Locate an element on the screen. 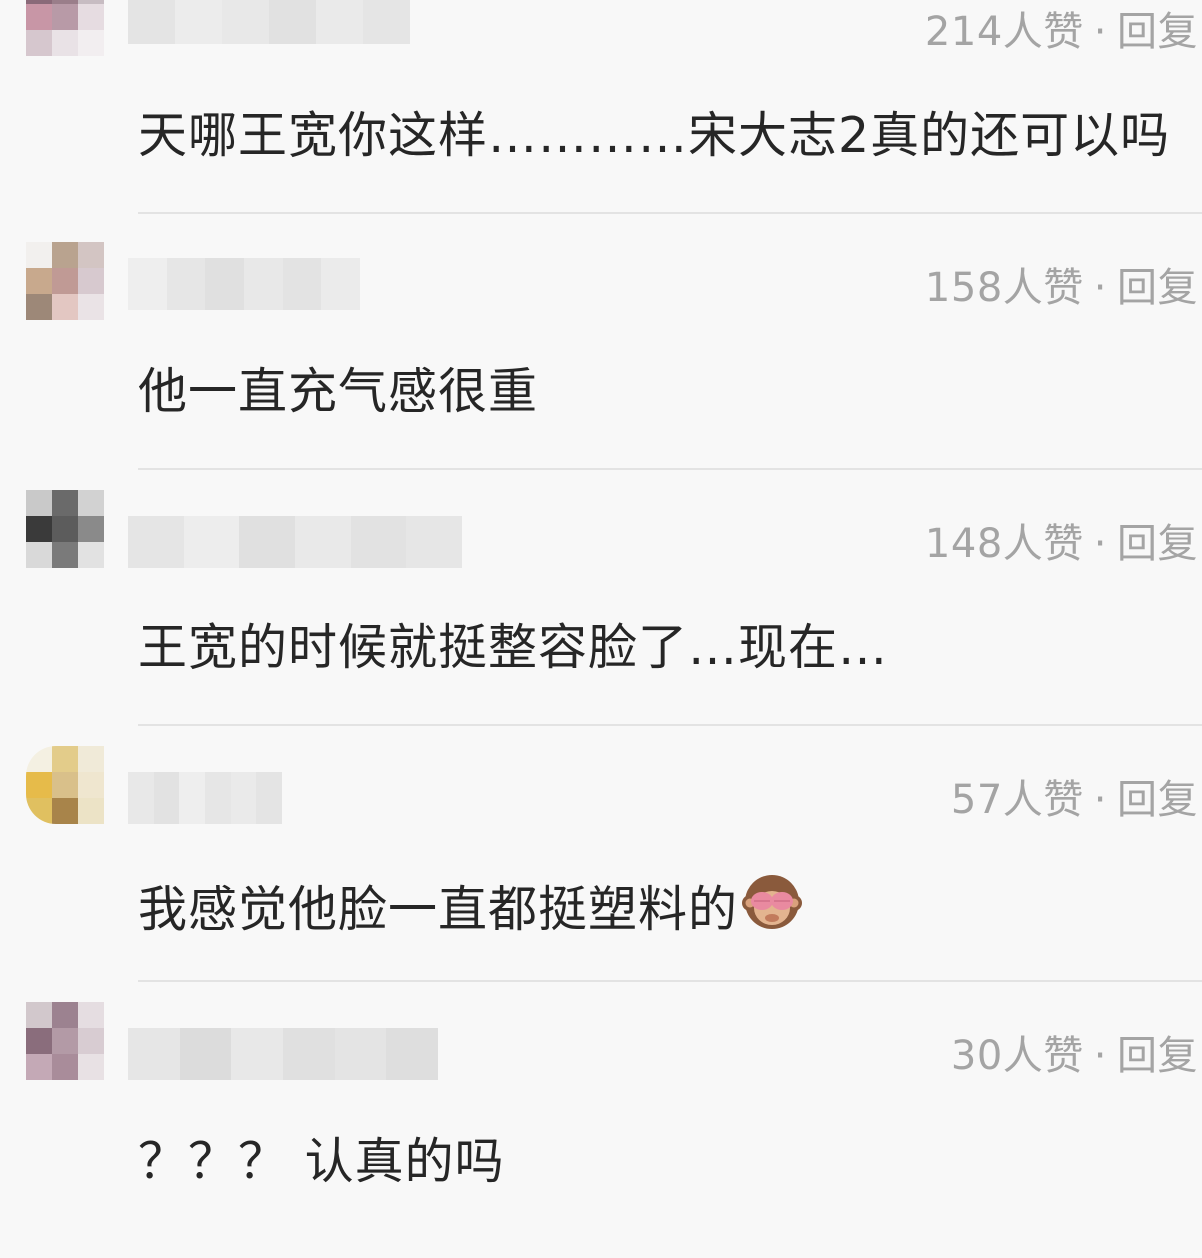 Image resolution: width=1202 pixels, height=1258 pixels. see-no-evil-monkey-icon is located at coordinates (772, 910).